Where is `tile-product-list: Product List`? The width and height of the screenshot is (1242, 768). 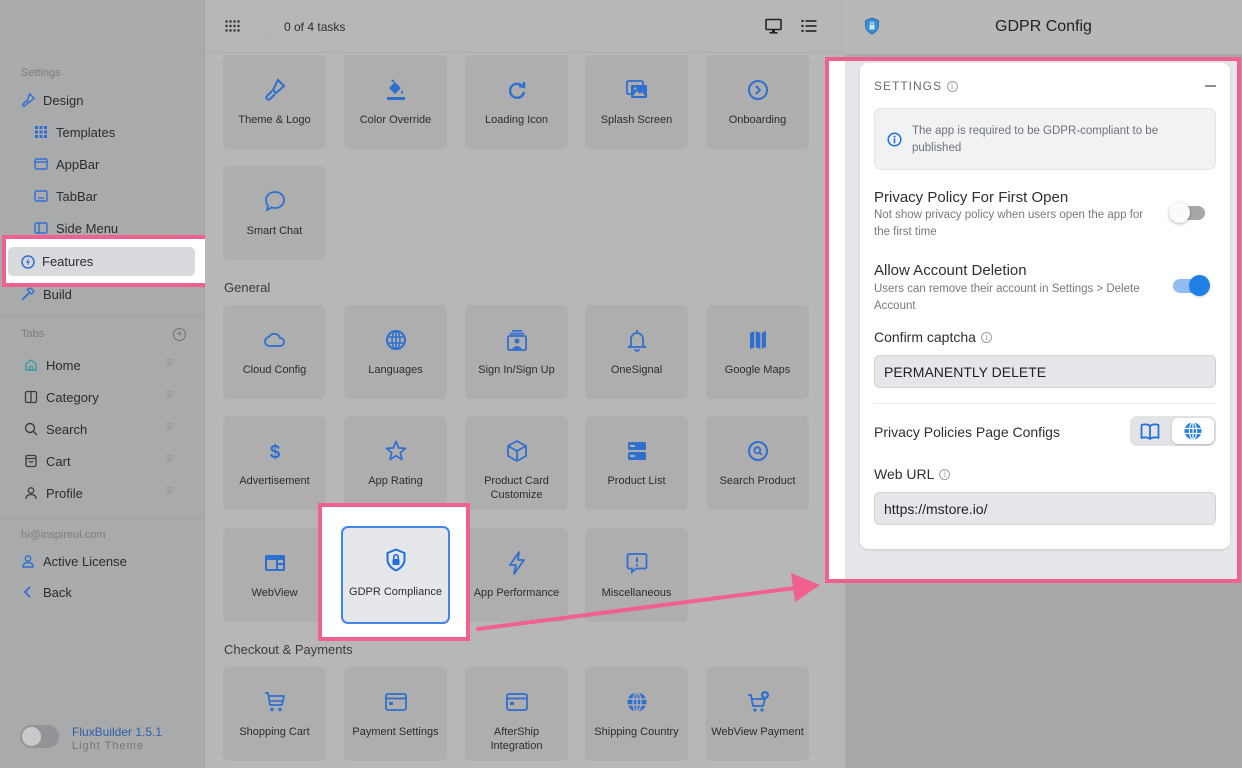 tile-product-list: Product List is located at coordinates (636, 463).